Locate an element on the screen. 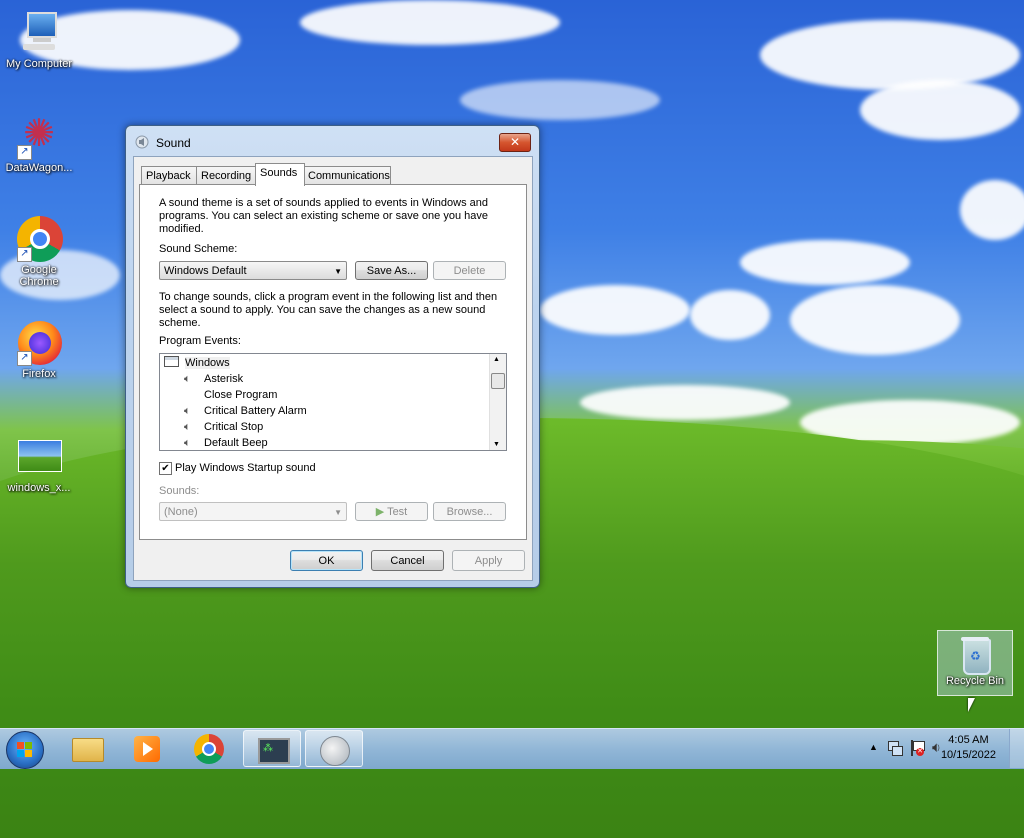 This screenshot has width=1024, height=838. play-icon: ▶ is located at coordinates (380, 512).